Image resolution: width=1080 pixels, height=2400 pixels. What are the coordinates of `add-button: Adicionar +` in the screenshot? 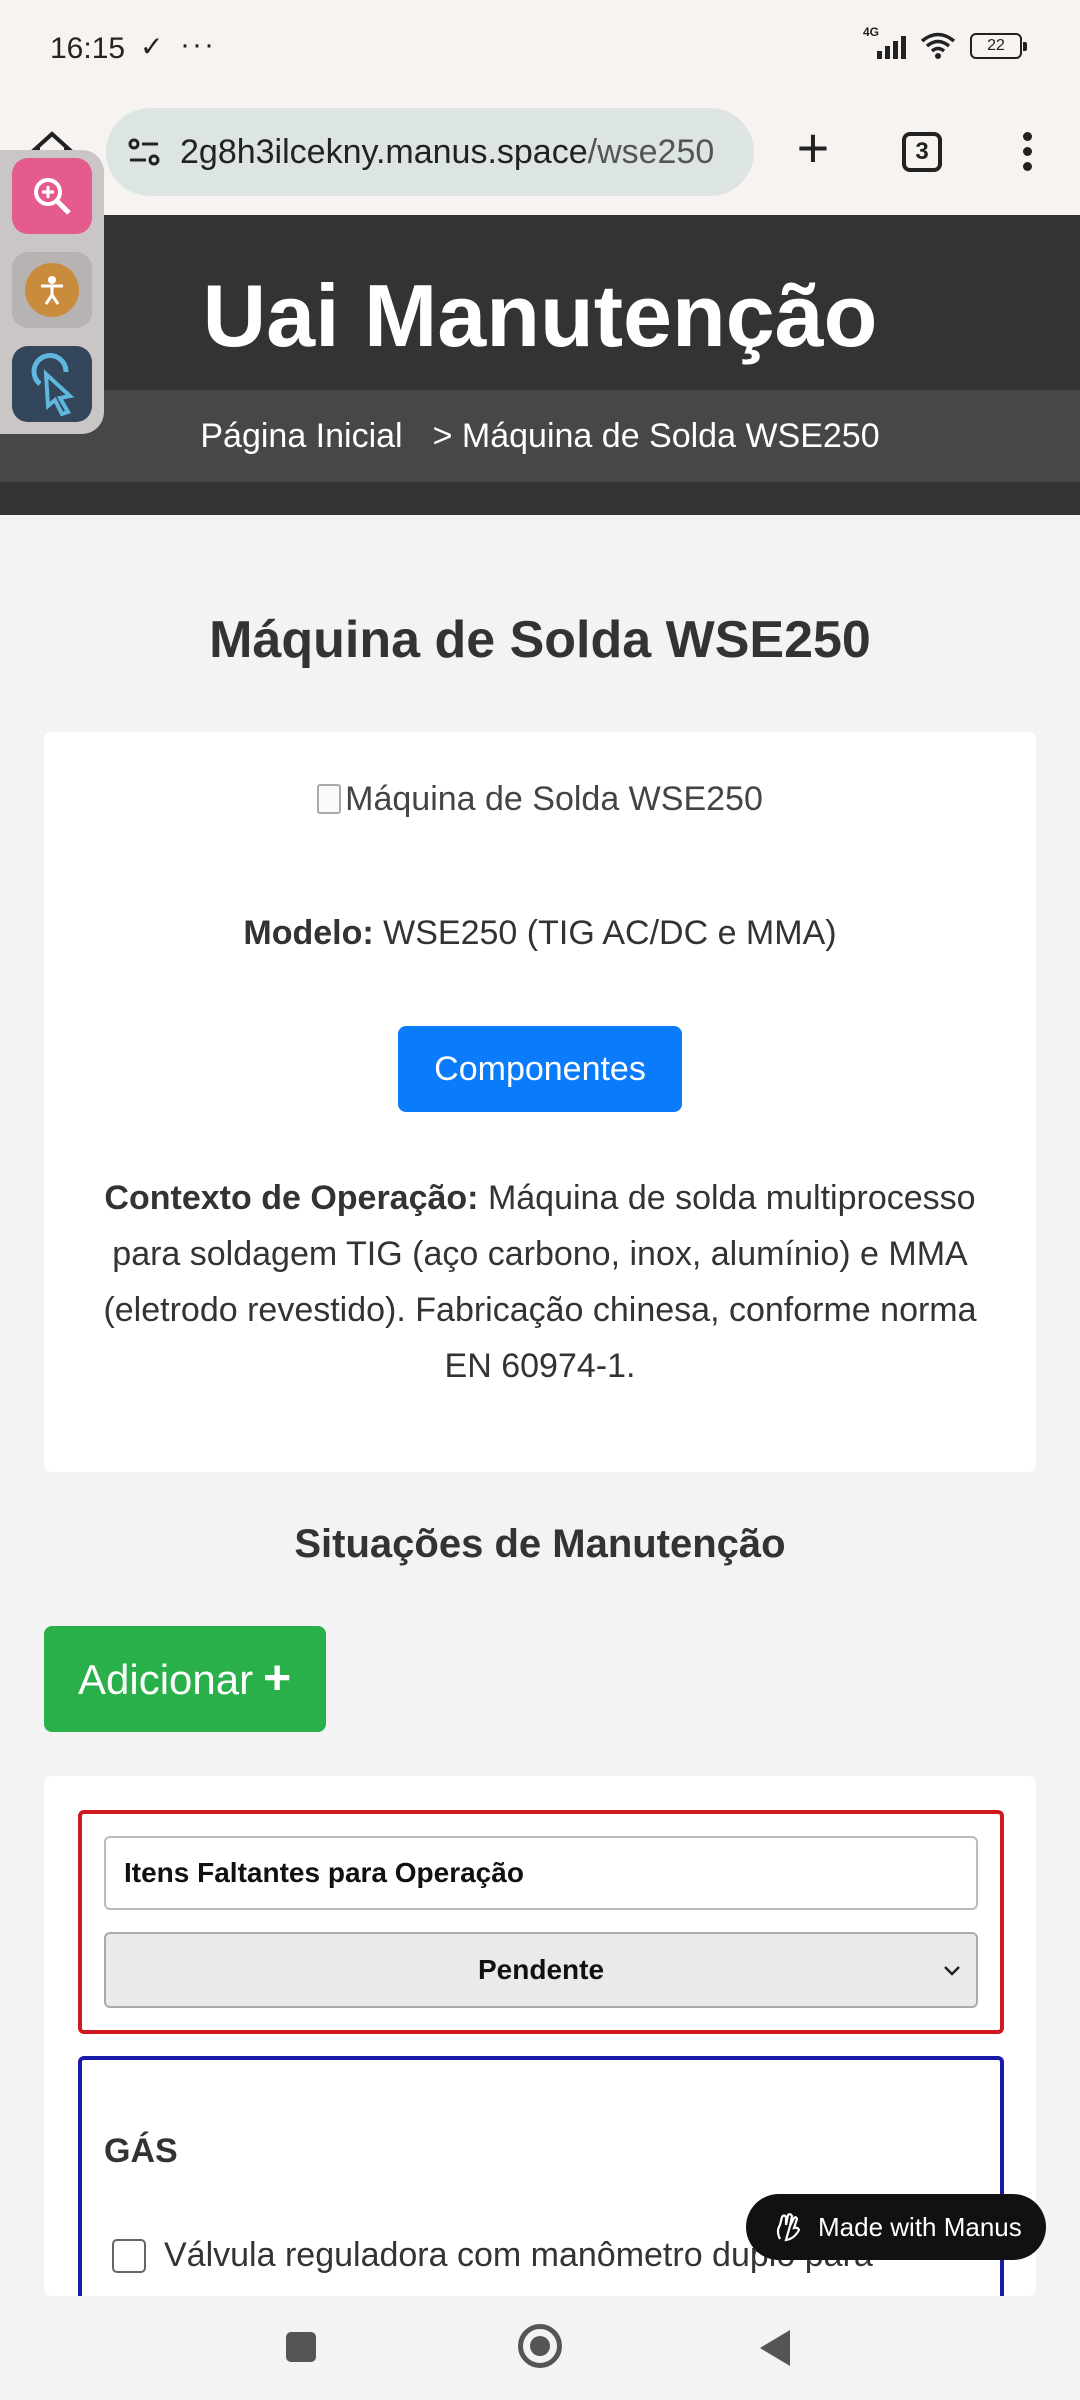 It's located at (185, 1679).